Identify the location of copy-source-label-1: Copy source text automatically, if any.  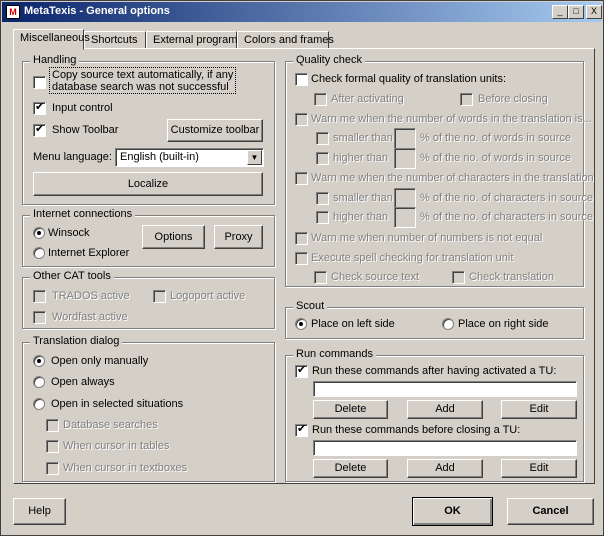
(143, 75).